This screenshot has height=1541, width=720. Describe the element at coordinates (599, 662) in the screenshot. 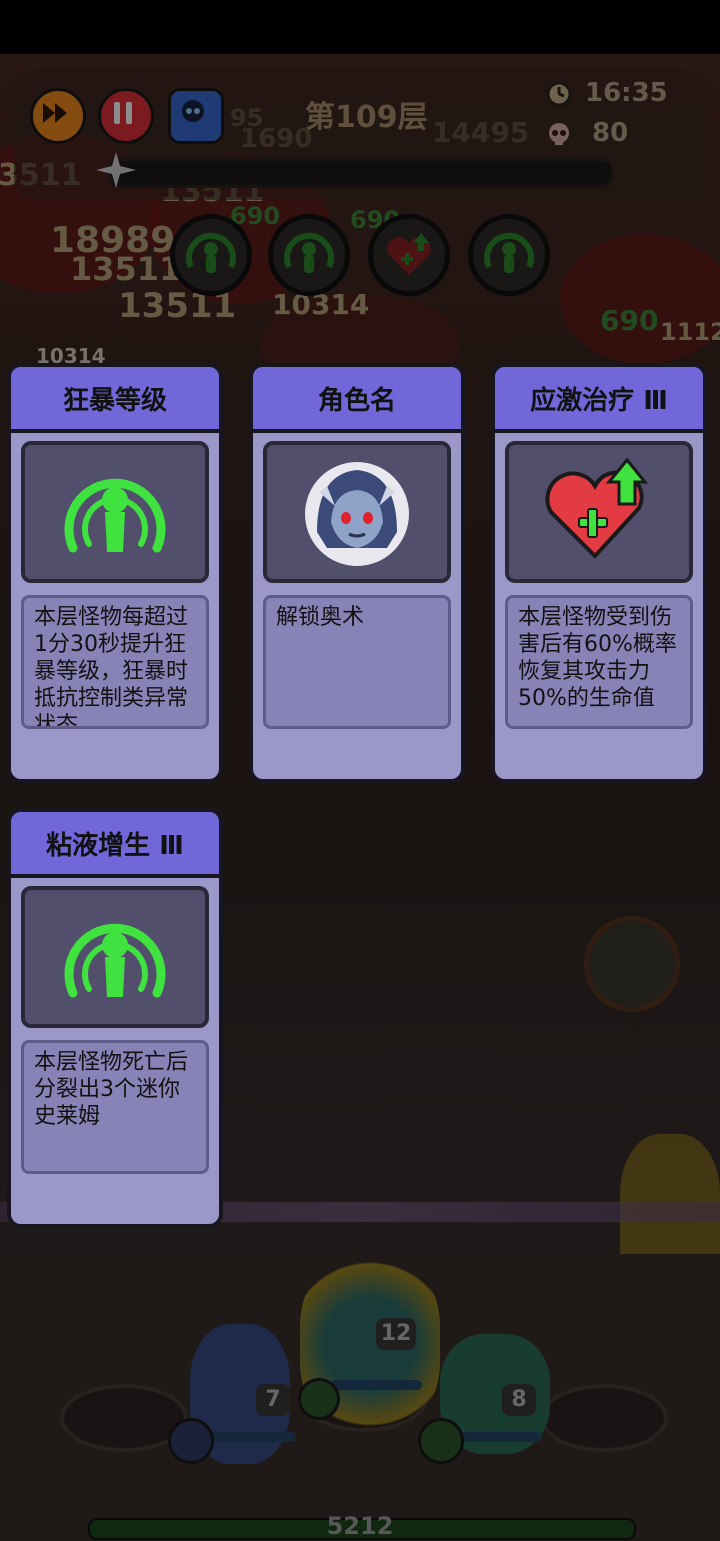

I see `card-description: 本层怪物受到伤害后有60%概率恢复其攻击力50%的生命值` at that location.